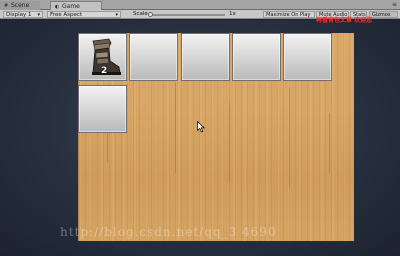  I want to click on tab-game-label: Game, so click(71, 6).